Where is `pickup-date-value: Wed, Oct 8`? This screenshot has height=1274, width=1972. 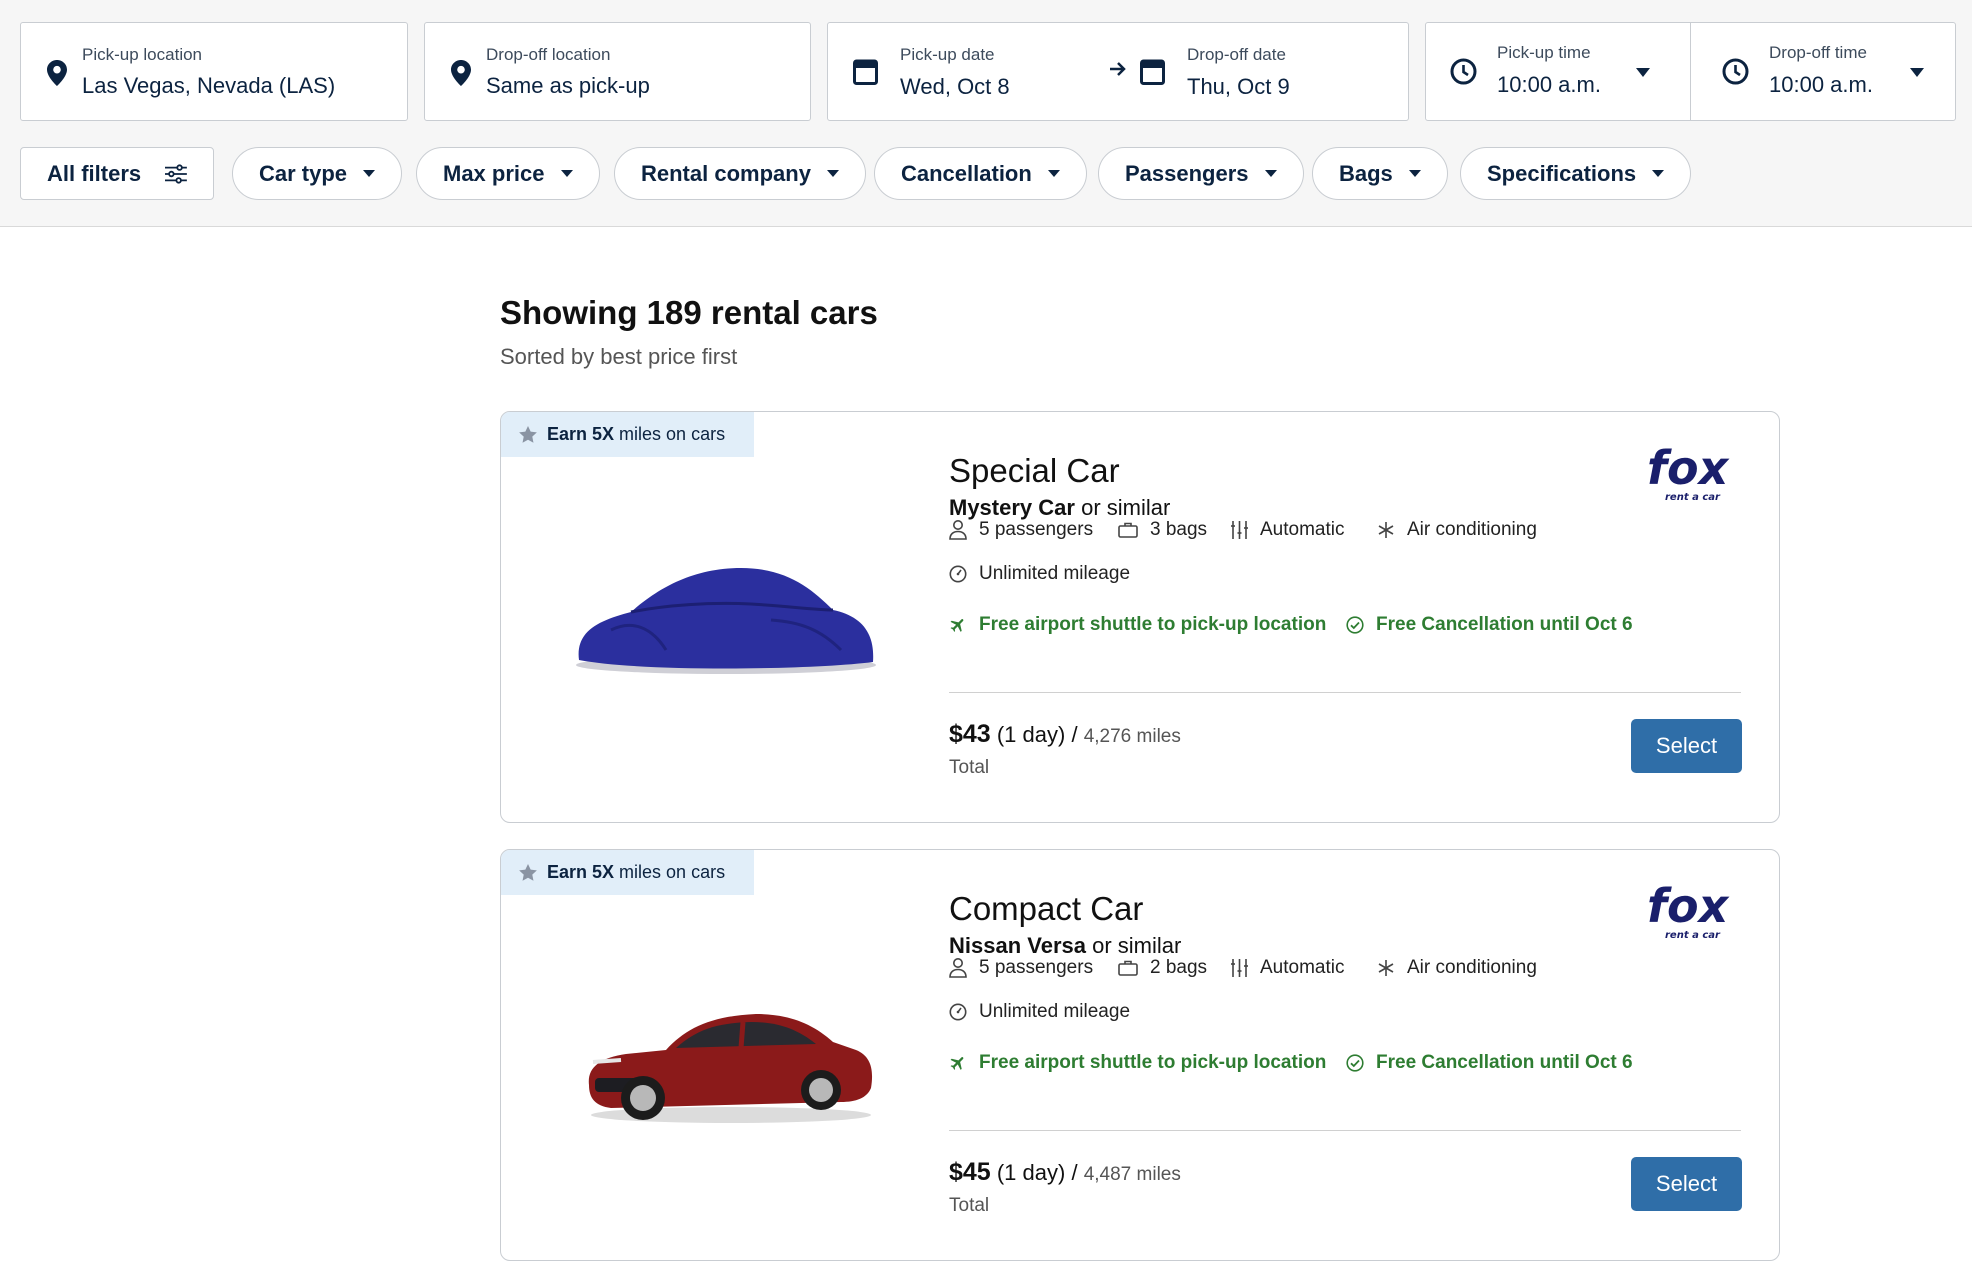 pickup-date-value: Wed, Oct 8 is located at coordinates (955, 86).